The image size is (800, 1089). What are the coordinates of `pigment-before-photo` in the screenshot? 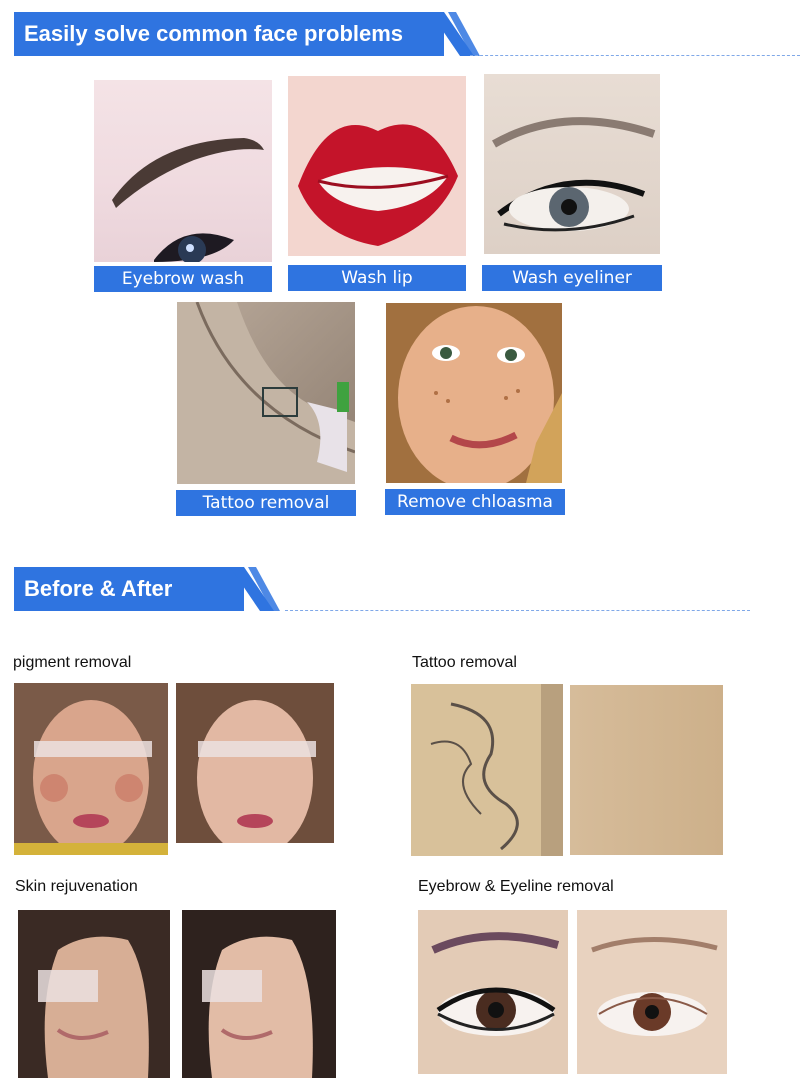 It's located at (91, 769).